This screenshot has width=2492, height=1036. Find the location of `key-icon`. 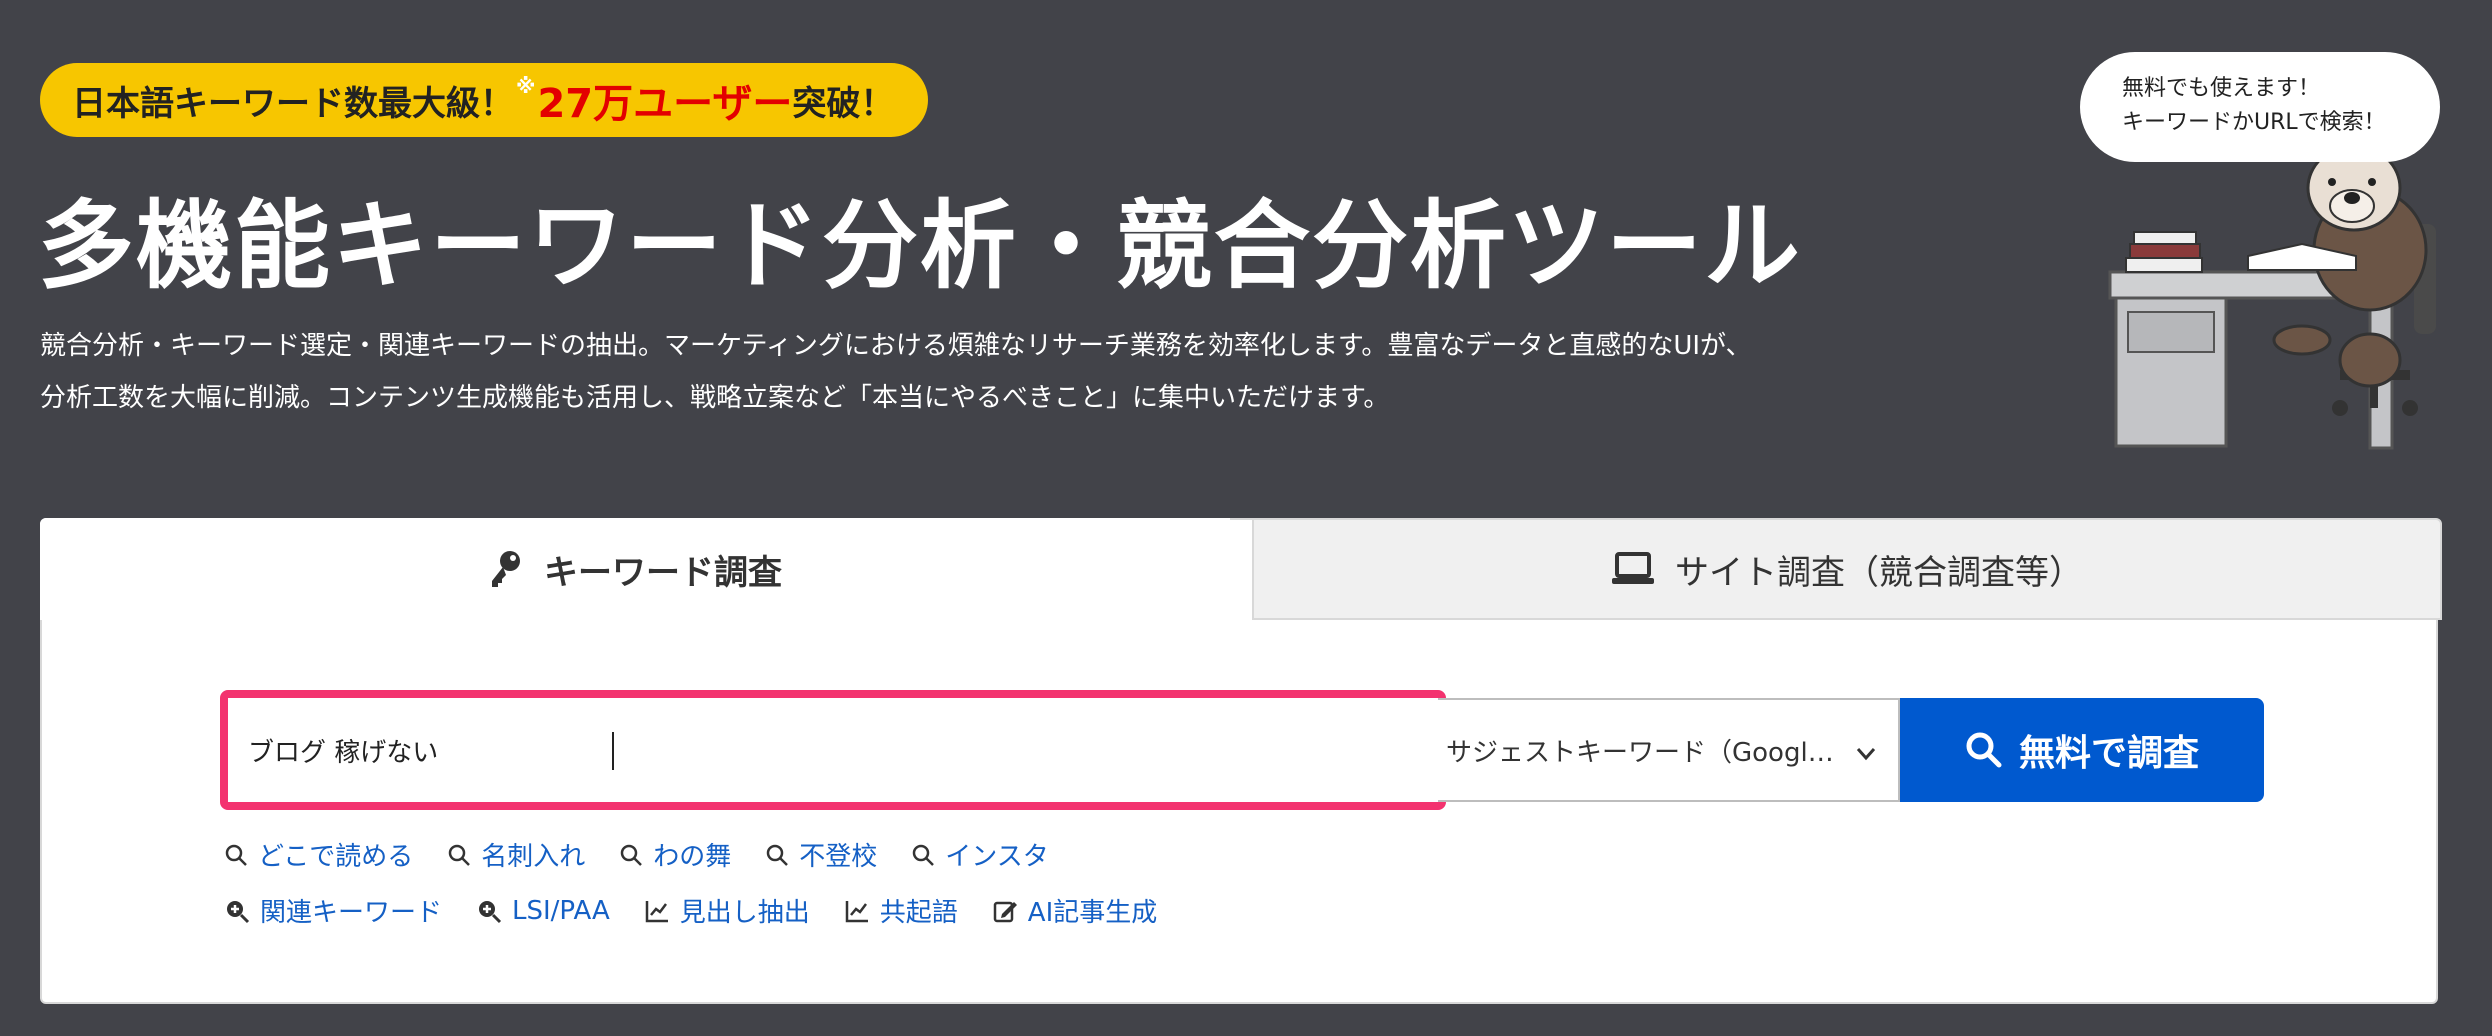

key-icon is located at coordinates (506, 569).